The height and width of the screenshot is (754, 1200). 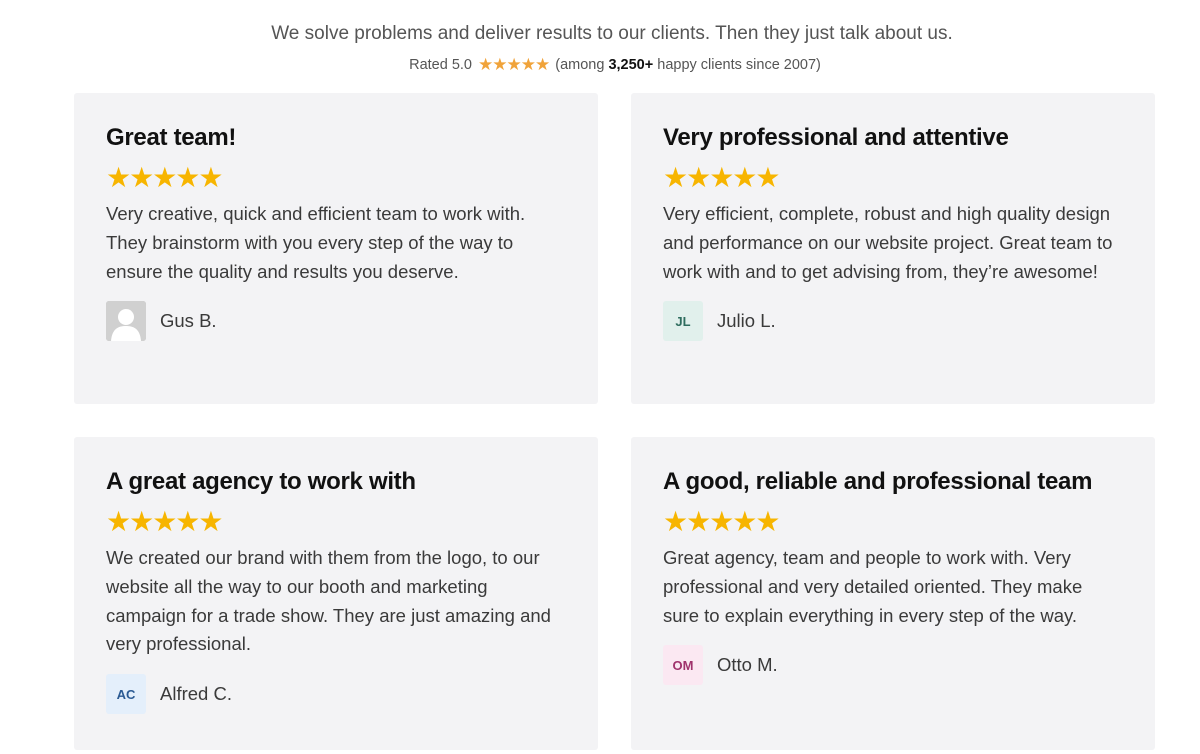 What do you see at coordinates (336, 694) in the screenshot?
I see `testimonial-author: AC Alfred C.` at bounding box center [336, 694].